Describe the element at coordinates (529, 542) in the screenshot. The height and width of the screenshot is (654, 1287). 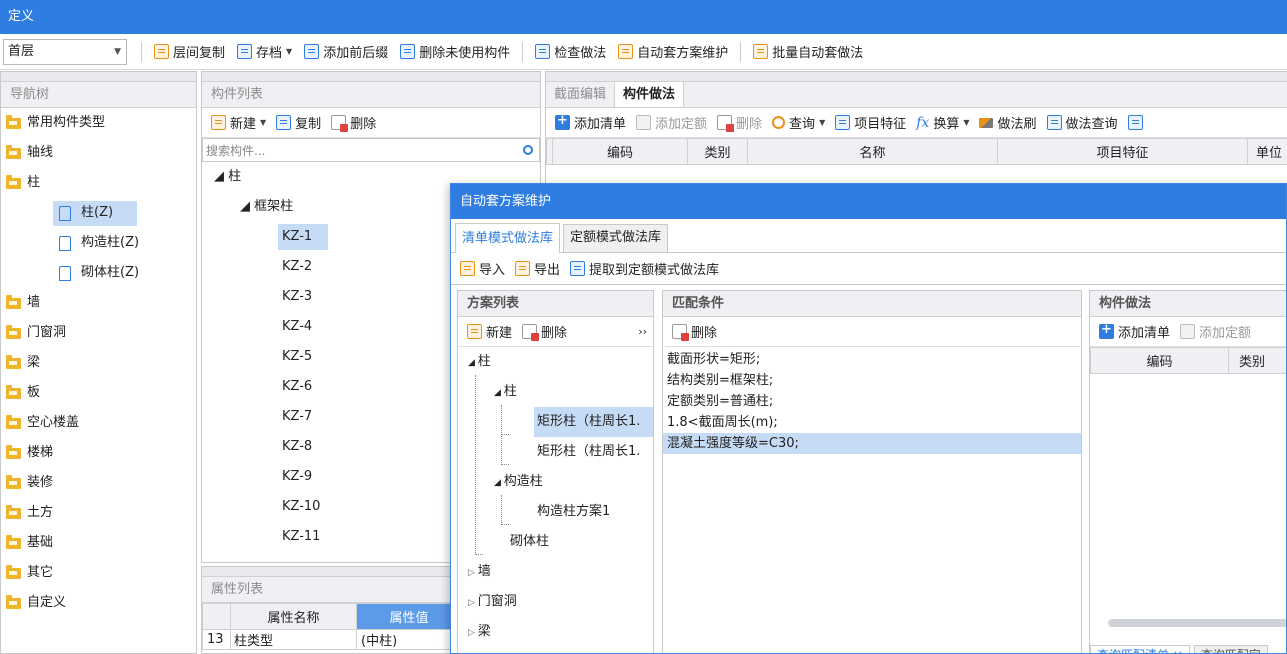
I see `scheme-node-masonry: 砌体柱` at that location.